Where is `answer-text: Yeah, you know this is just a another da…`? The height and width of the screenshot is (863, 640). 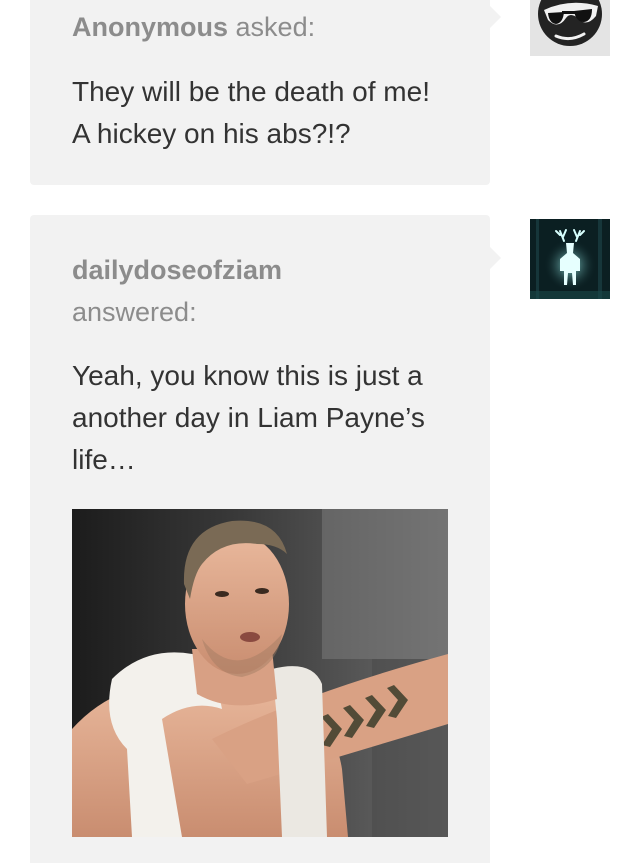
answer-text: Yeah, you know this is just a another da… is located at coordinates (248, 417).